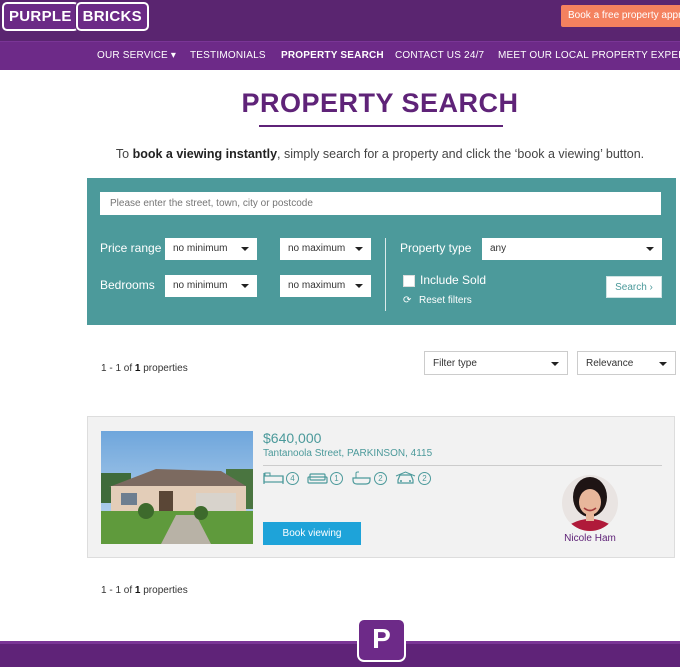  Describe the element at coordinates (340, 20) in the screenshot. I see `top-bar: PURPLE BRICKS Book a free property appr` at that location.